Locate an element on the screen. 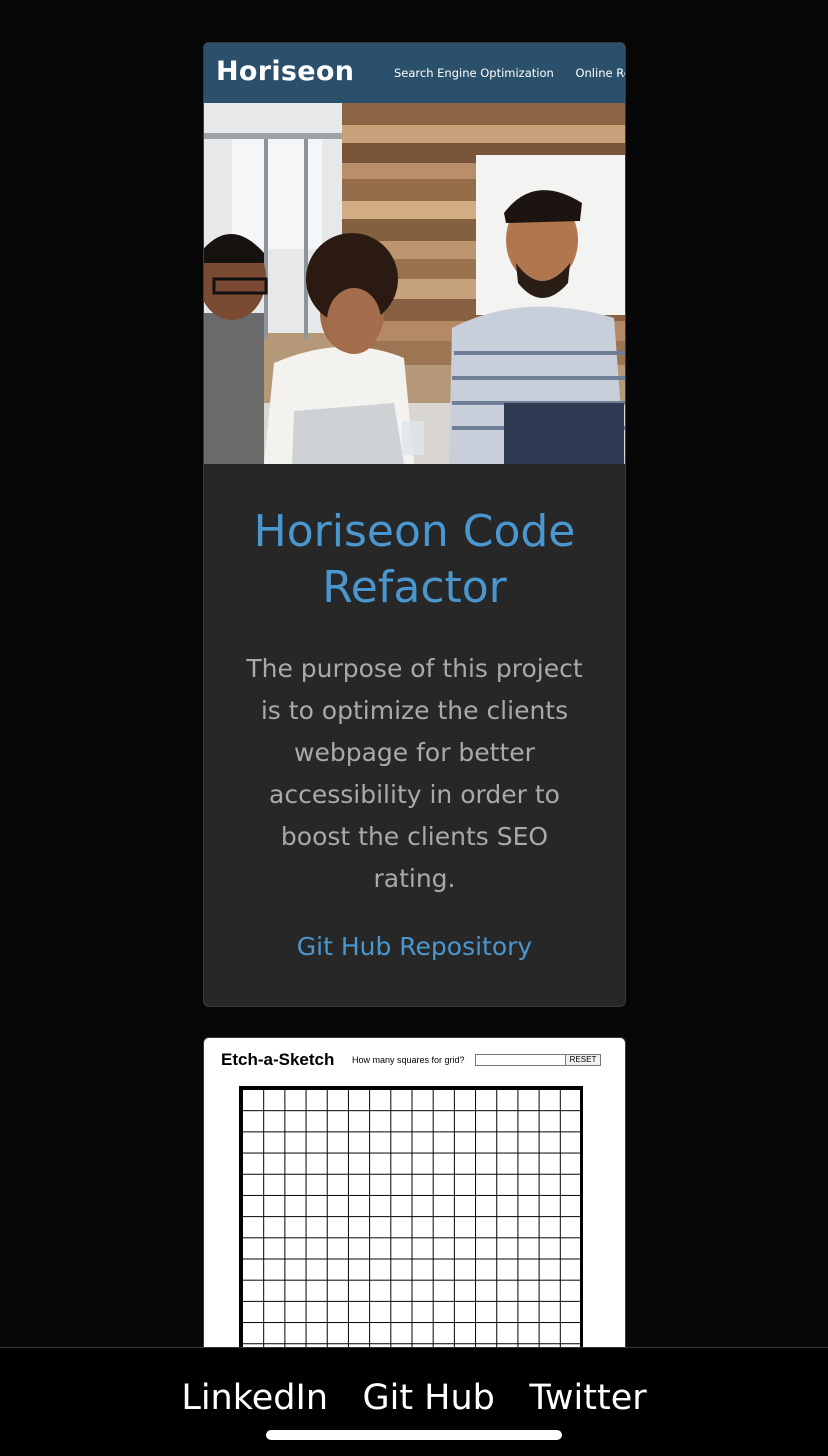 This screenshot has height=1456, width=828. site-nav-item-seo: Search Engine Optimization is located at coordinates (474, 73).